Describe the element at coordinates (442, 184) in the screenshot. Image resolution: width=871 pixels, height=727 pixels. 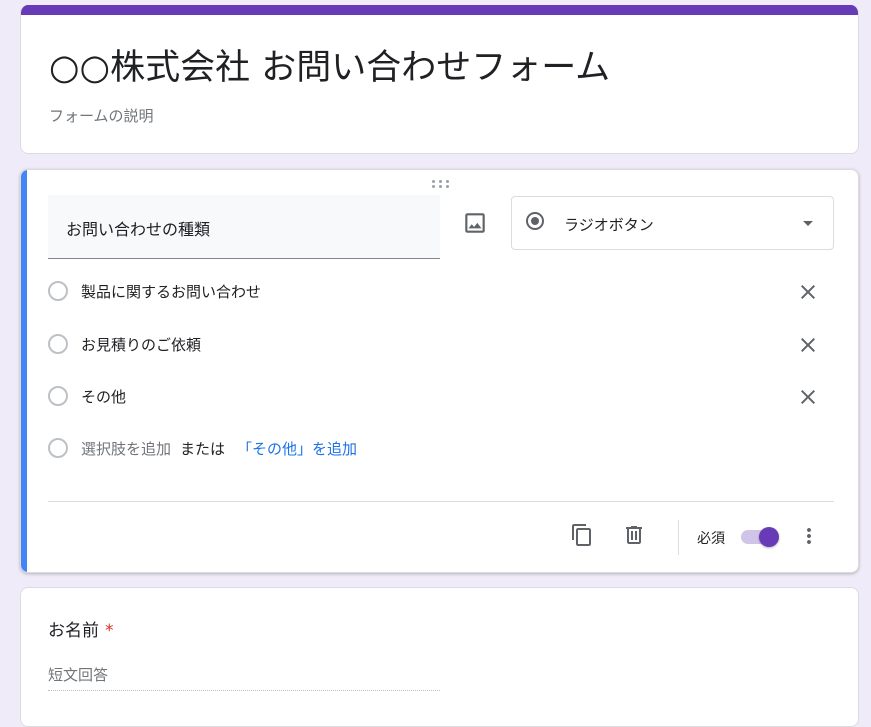
I see `drag-handle-icon` at that location.